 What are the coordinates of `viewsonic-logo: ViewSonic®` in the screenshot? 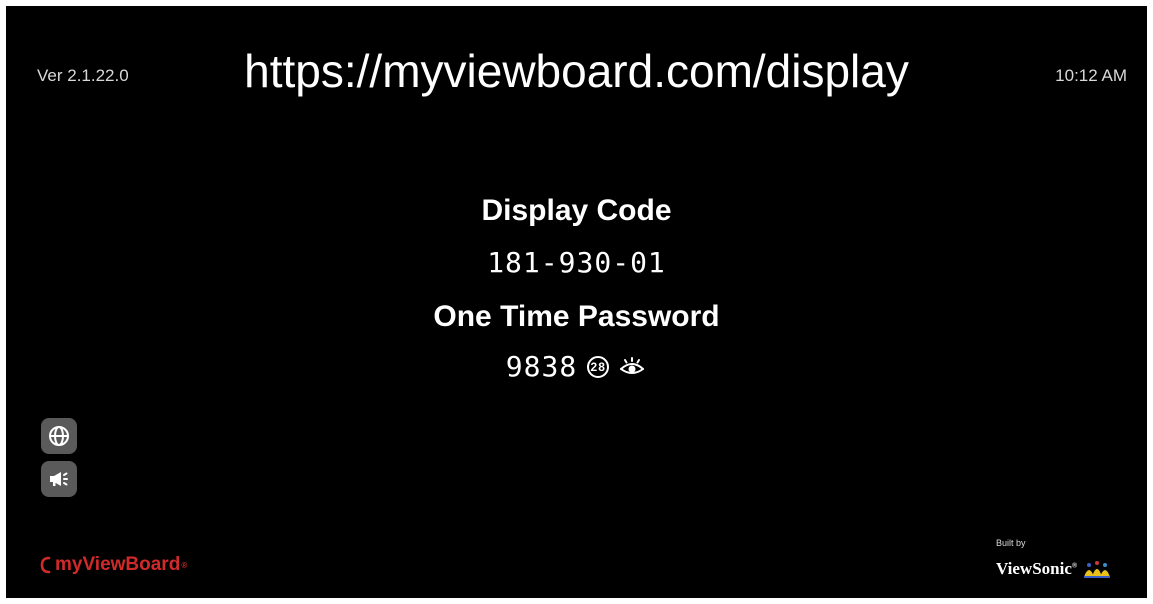 It's located at (1054, 569).